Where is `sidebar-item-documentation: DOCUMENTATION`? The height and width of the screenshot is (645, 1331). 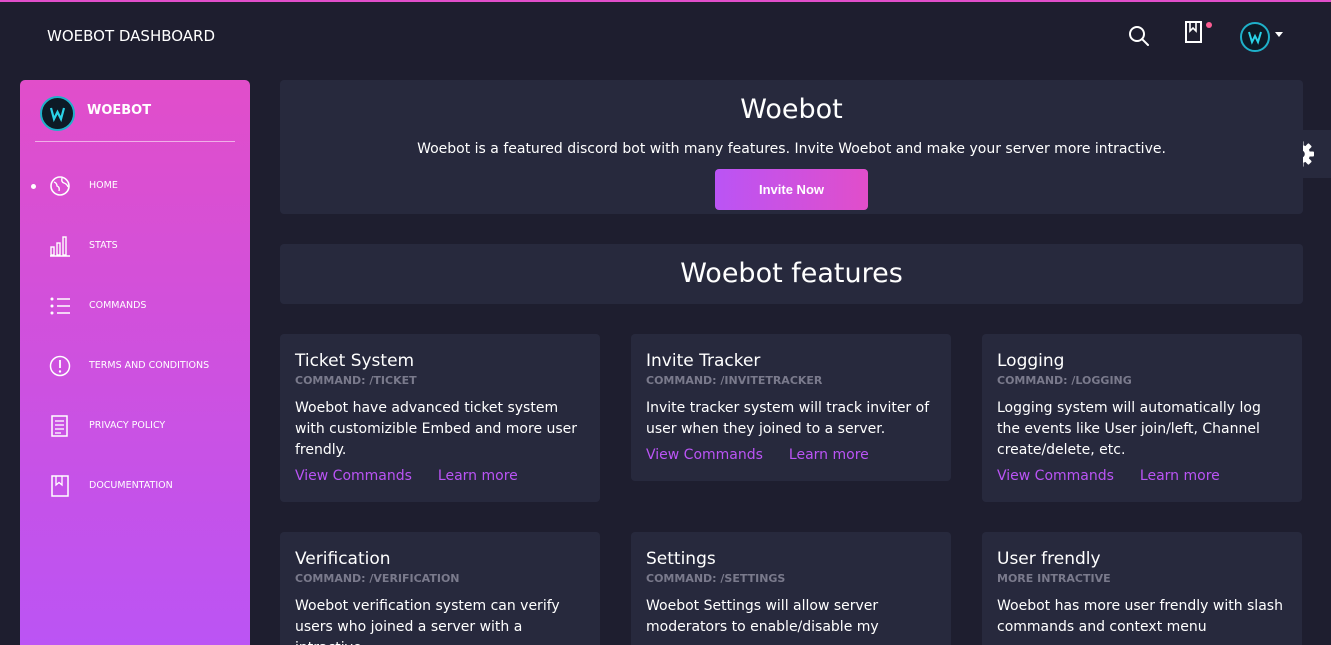 sidebar-item-documentation: DOCUMENTATION is located at coordinates (135, 486).